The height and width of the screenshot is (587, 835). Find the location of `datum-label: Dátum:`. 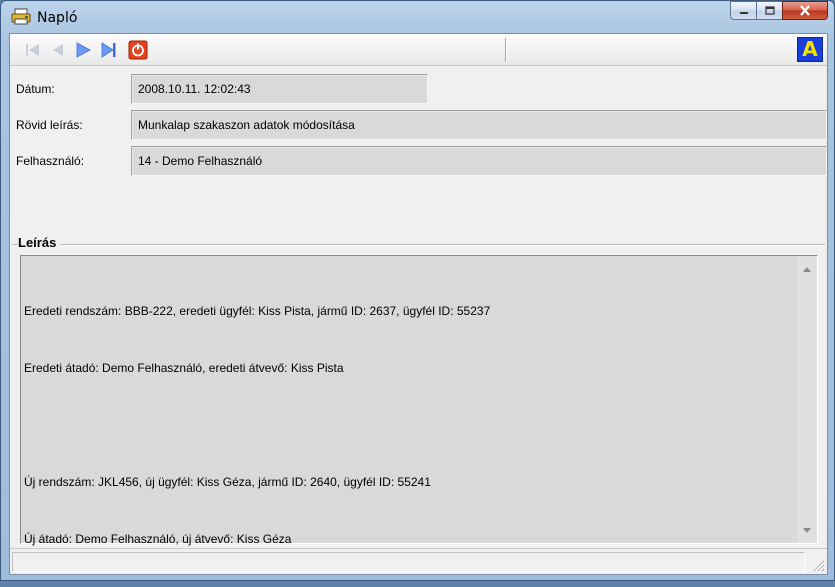

datum-label: Dátum: is located at coordinates (35, 89).